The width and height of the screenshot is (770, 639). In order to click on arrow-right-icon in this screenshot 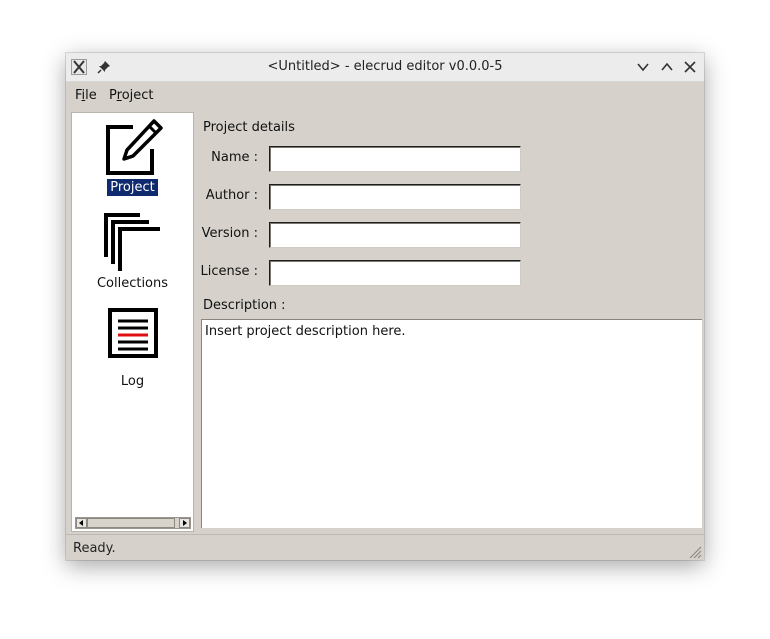, I will do `click(185, 523)`.